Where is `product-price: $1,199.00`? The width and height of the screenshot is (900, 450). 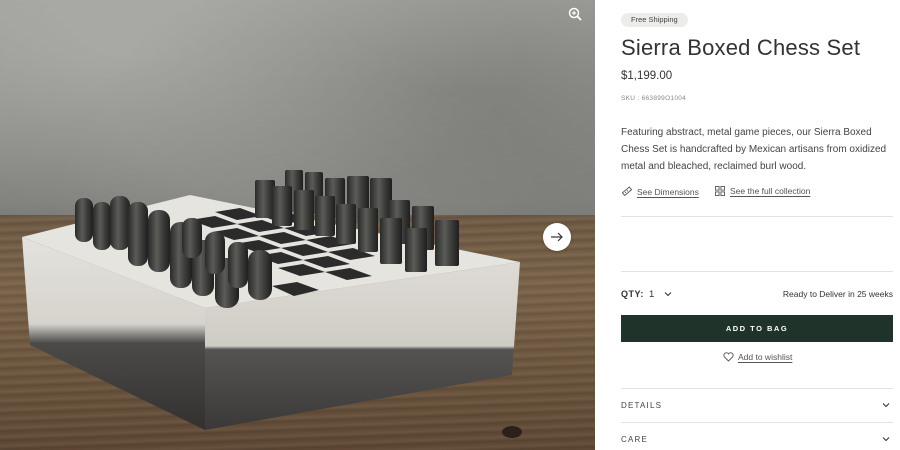 product-price: $1,199.00 is located at coordinates (647, 76).